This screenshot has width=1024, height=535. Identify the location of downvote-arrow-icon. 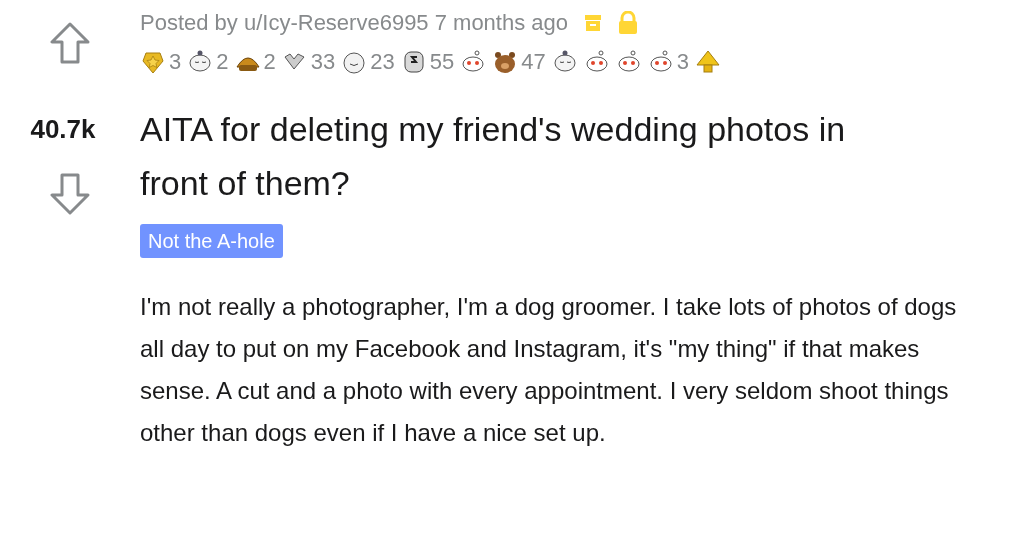
(70, 194).